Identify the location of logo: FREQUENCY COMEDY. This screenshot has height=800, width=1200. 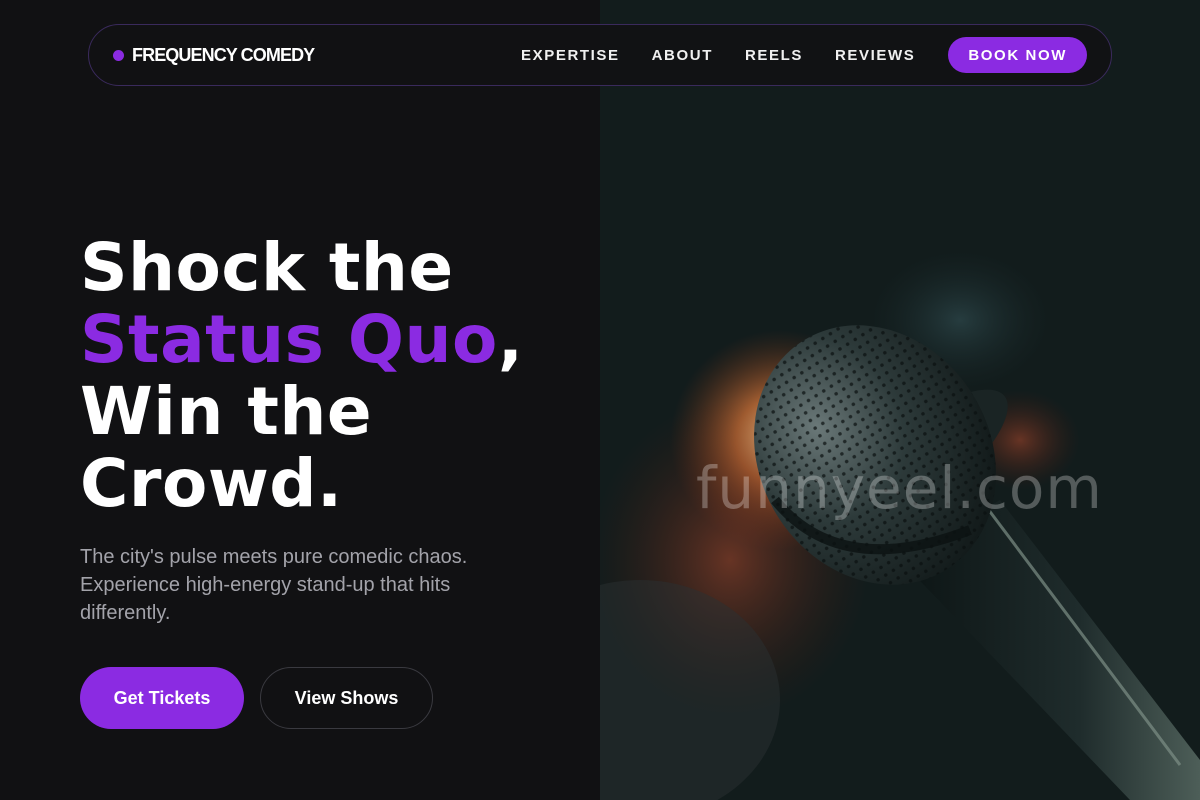
(214, 55).